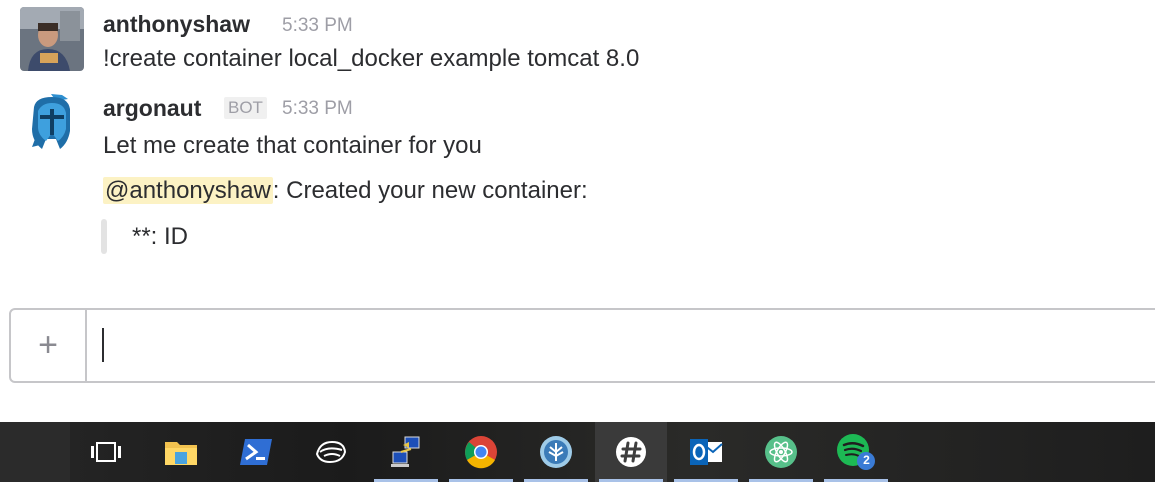 This screenshot has height=482, width=1155. I want to click on chrome-button, so click(481, 452).